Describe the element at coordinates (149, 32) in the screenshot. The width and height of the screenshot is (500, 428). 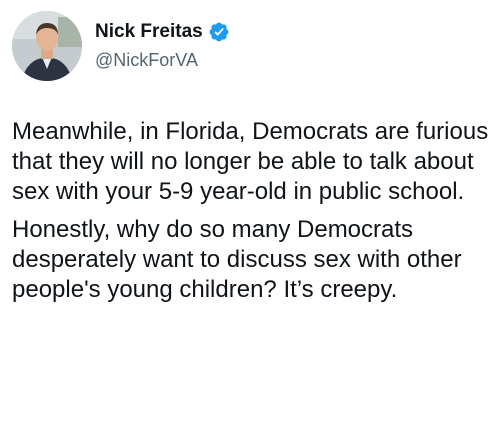
I see `author-display-name: Nick Freitas` at that location.